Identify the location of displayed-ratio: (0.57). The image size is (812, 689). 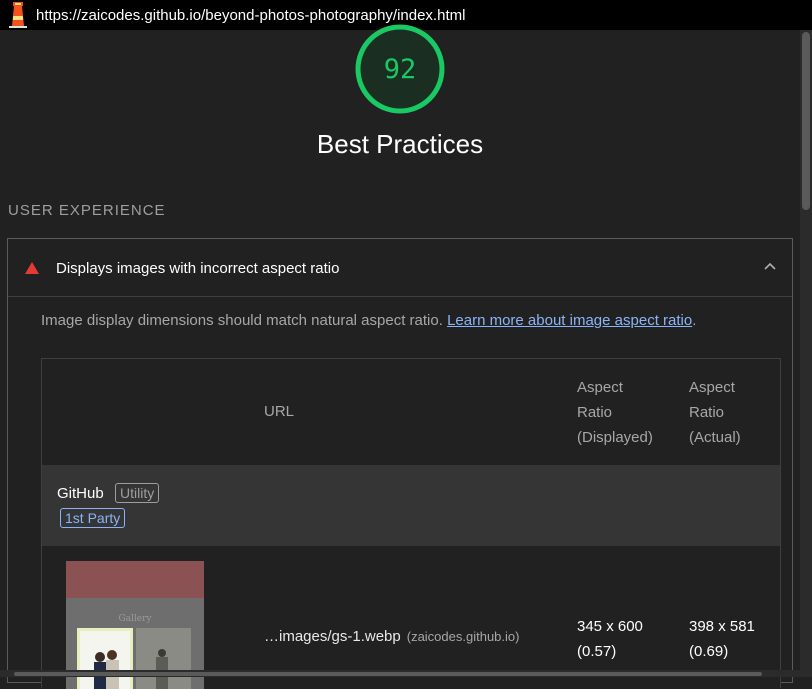
(610, 651).